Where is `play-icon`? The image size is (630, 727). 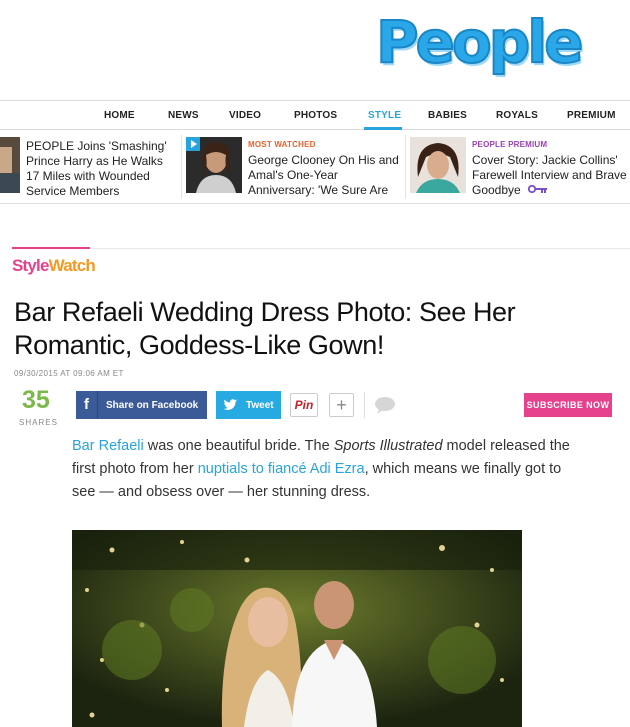 play-icon is located at coordinates (193, 144).